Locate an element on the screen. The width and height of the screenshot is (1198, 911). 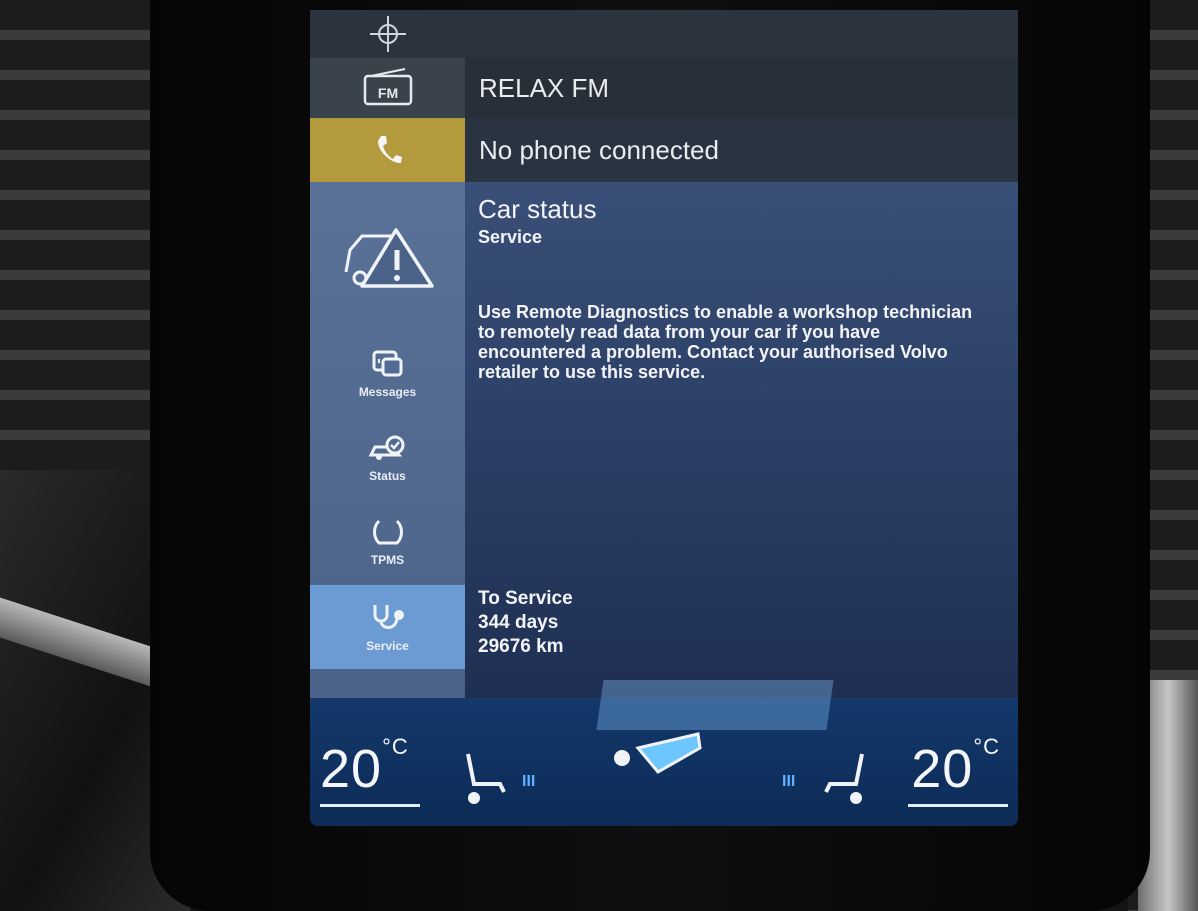
sidebar-item-messages: Messages is located at coordinates (387, 374).